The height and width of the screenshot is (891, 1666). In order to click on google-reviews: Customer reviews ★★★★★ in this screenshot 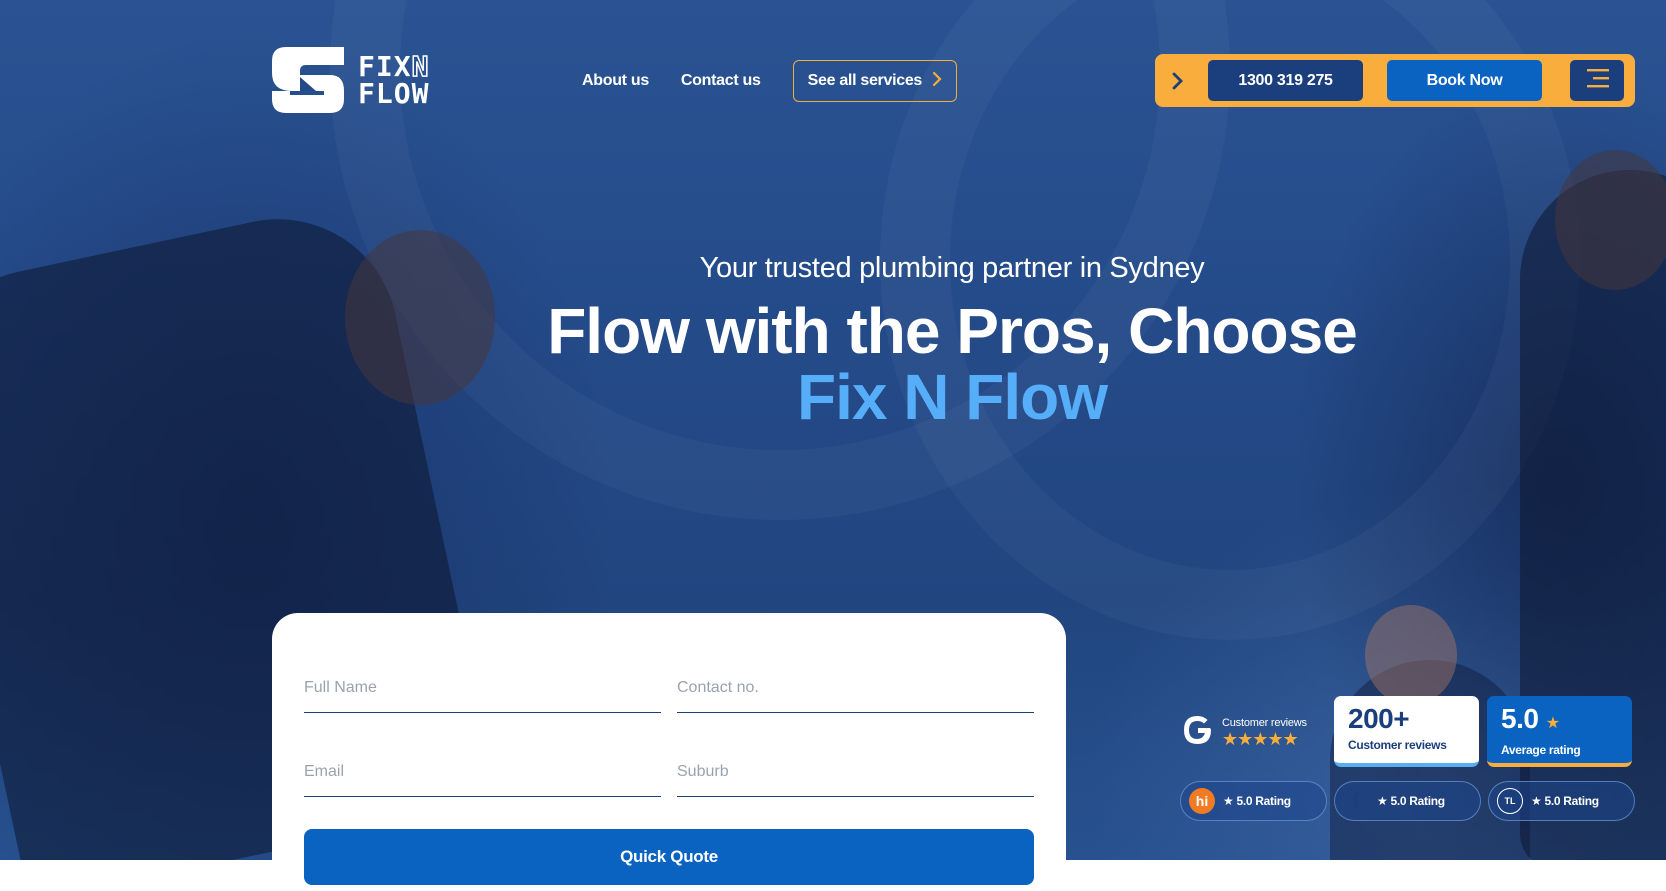, I will do `click(1243, 732)`.